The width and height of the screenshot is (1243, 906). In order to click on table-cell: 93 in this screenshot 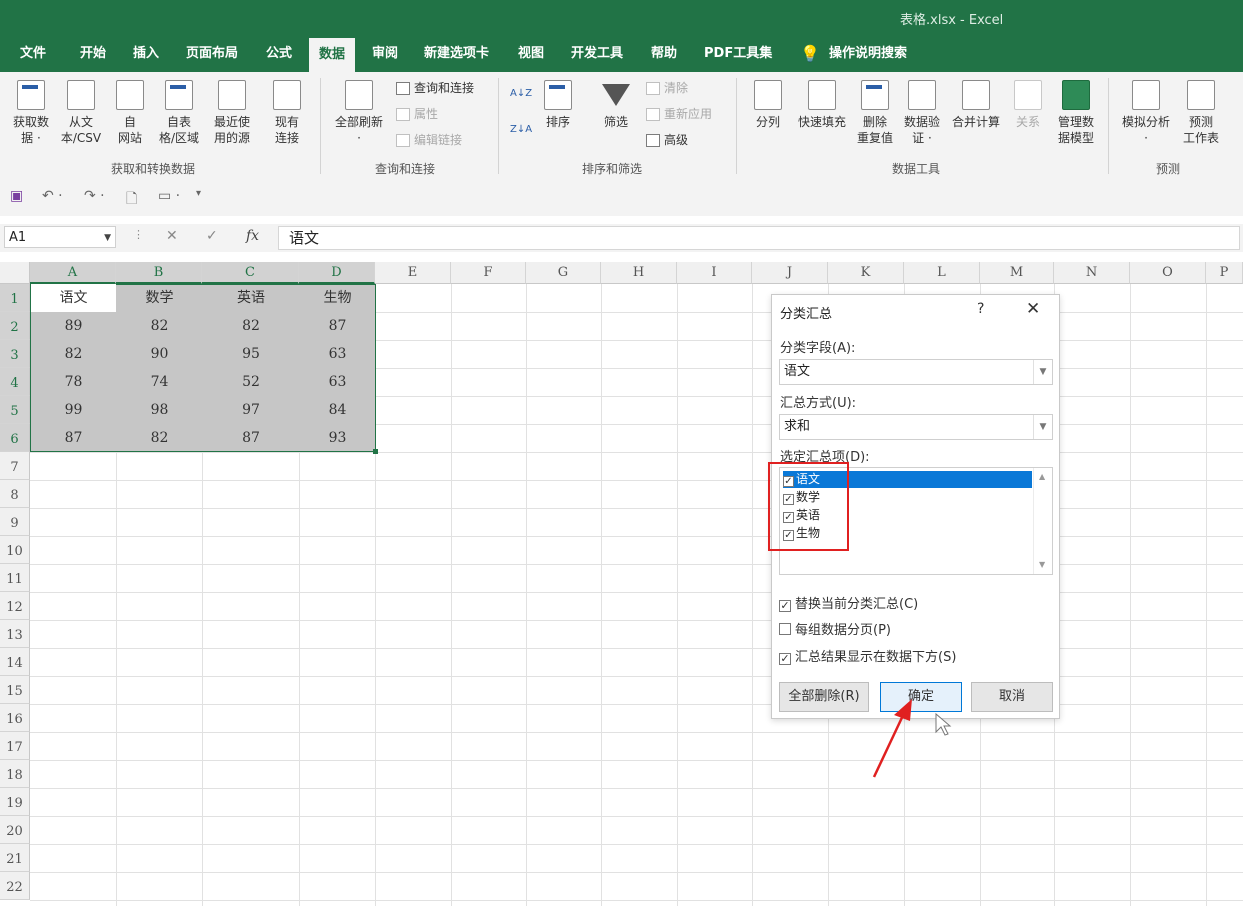, I will do `click(337, 438)`.